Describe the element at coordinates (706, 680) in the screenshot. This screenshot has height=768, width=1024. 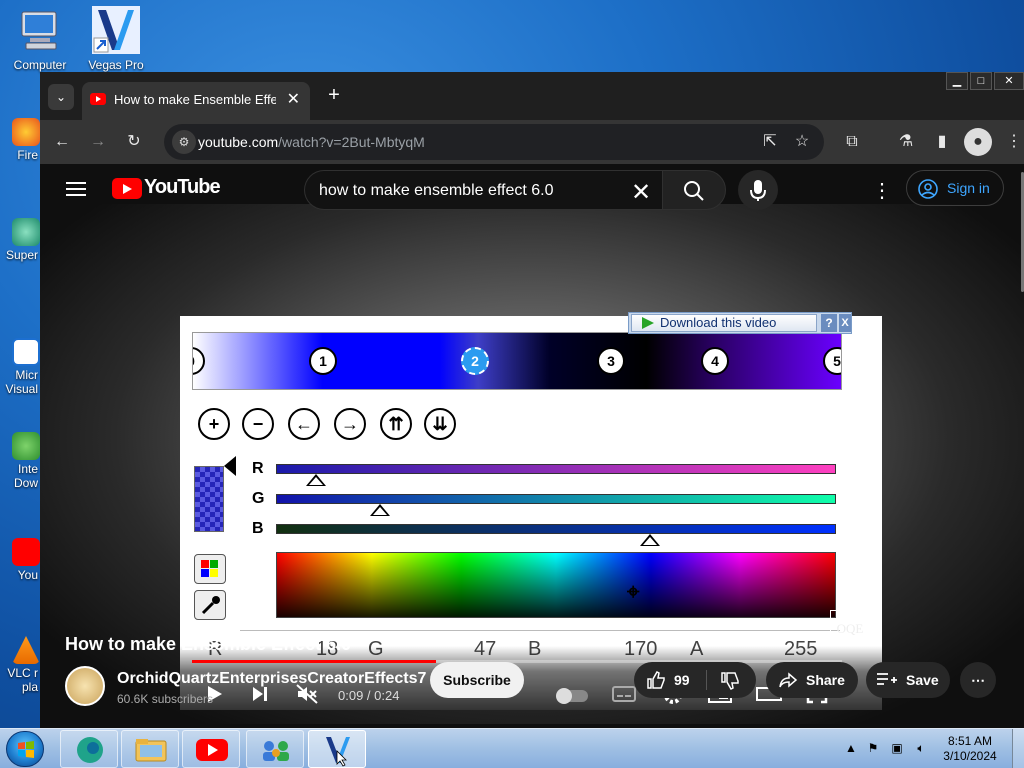
I see `like-divider` at that location.